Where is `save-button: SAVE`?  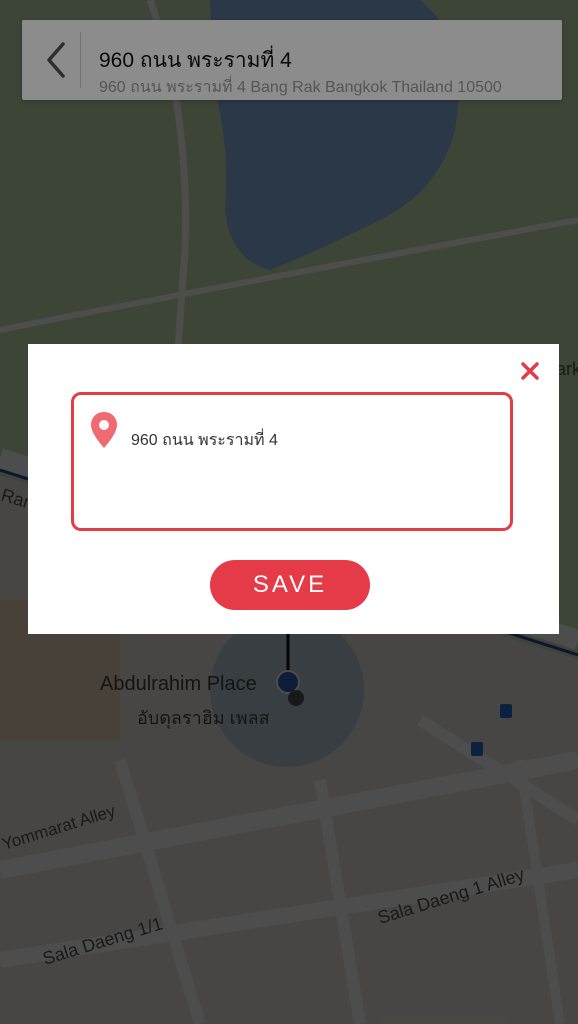
save-button: SAVE is located at coordinates (290, 585).